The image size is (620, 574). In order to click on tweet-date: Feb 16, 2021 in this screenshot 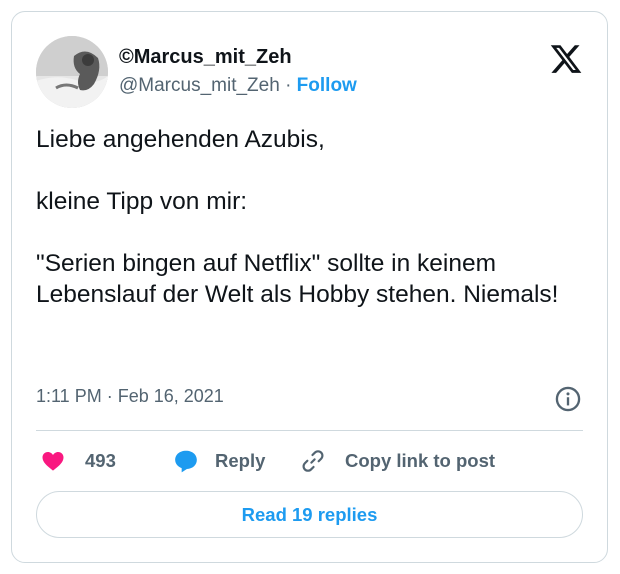, I will do `click(170, 396)`.